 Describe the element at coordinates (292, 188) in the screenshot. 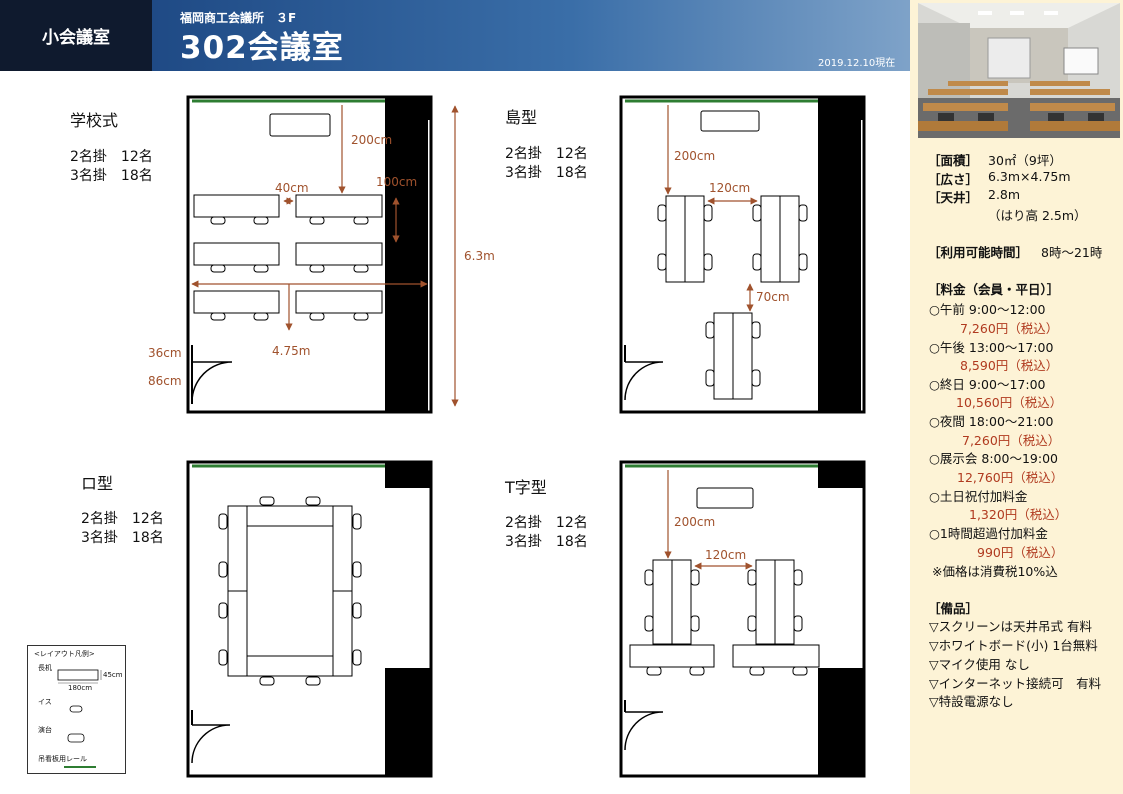

I see `dim-label: 40cm` at that location.